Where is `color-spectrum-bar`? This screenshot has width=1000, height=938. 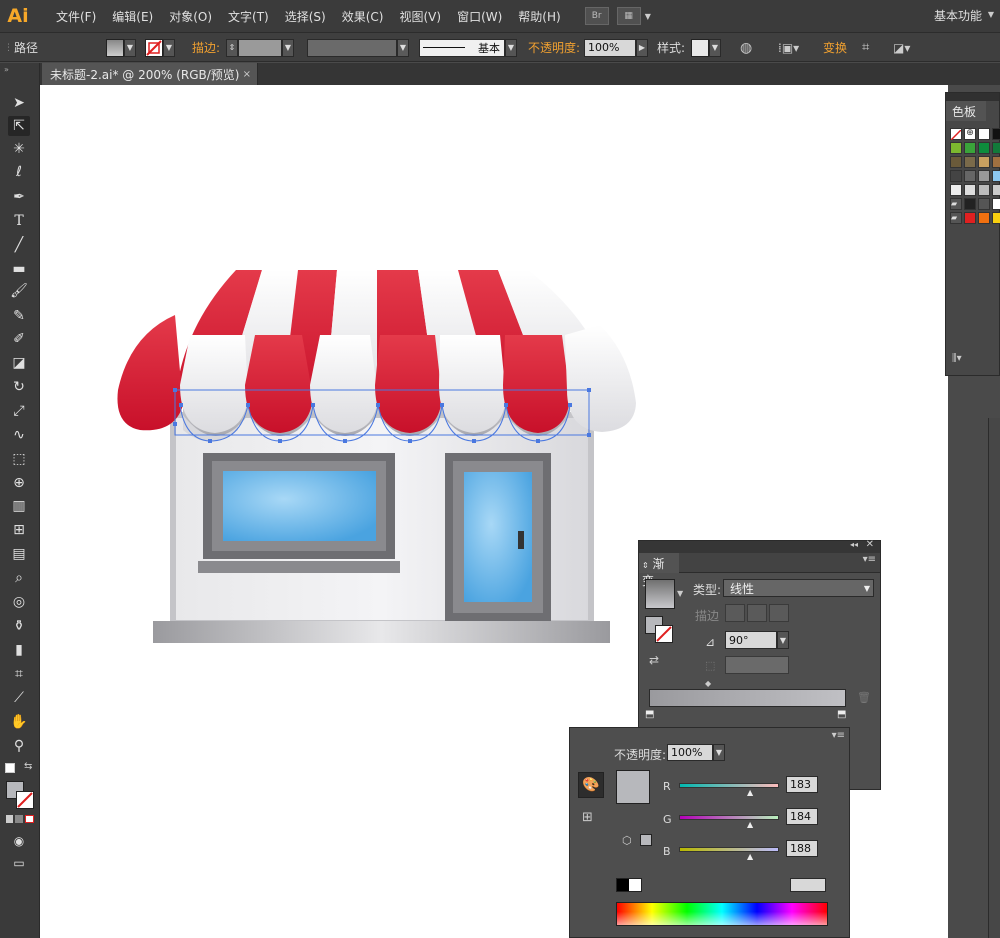
color-spectrum-bar is located at coordinates (722, 914).